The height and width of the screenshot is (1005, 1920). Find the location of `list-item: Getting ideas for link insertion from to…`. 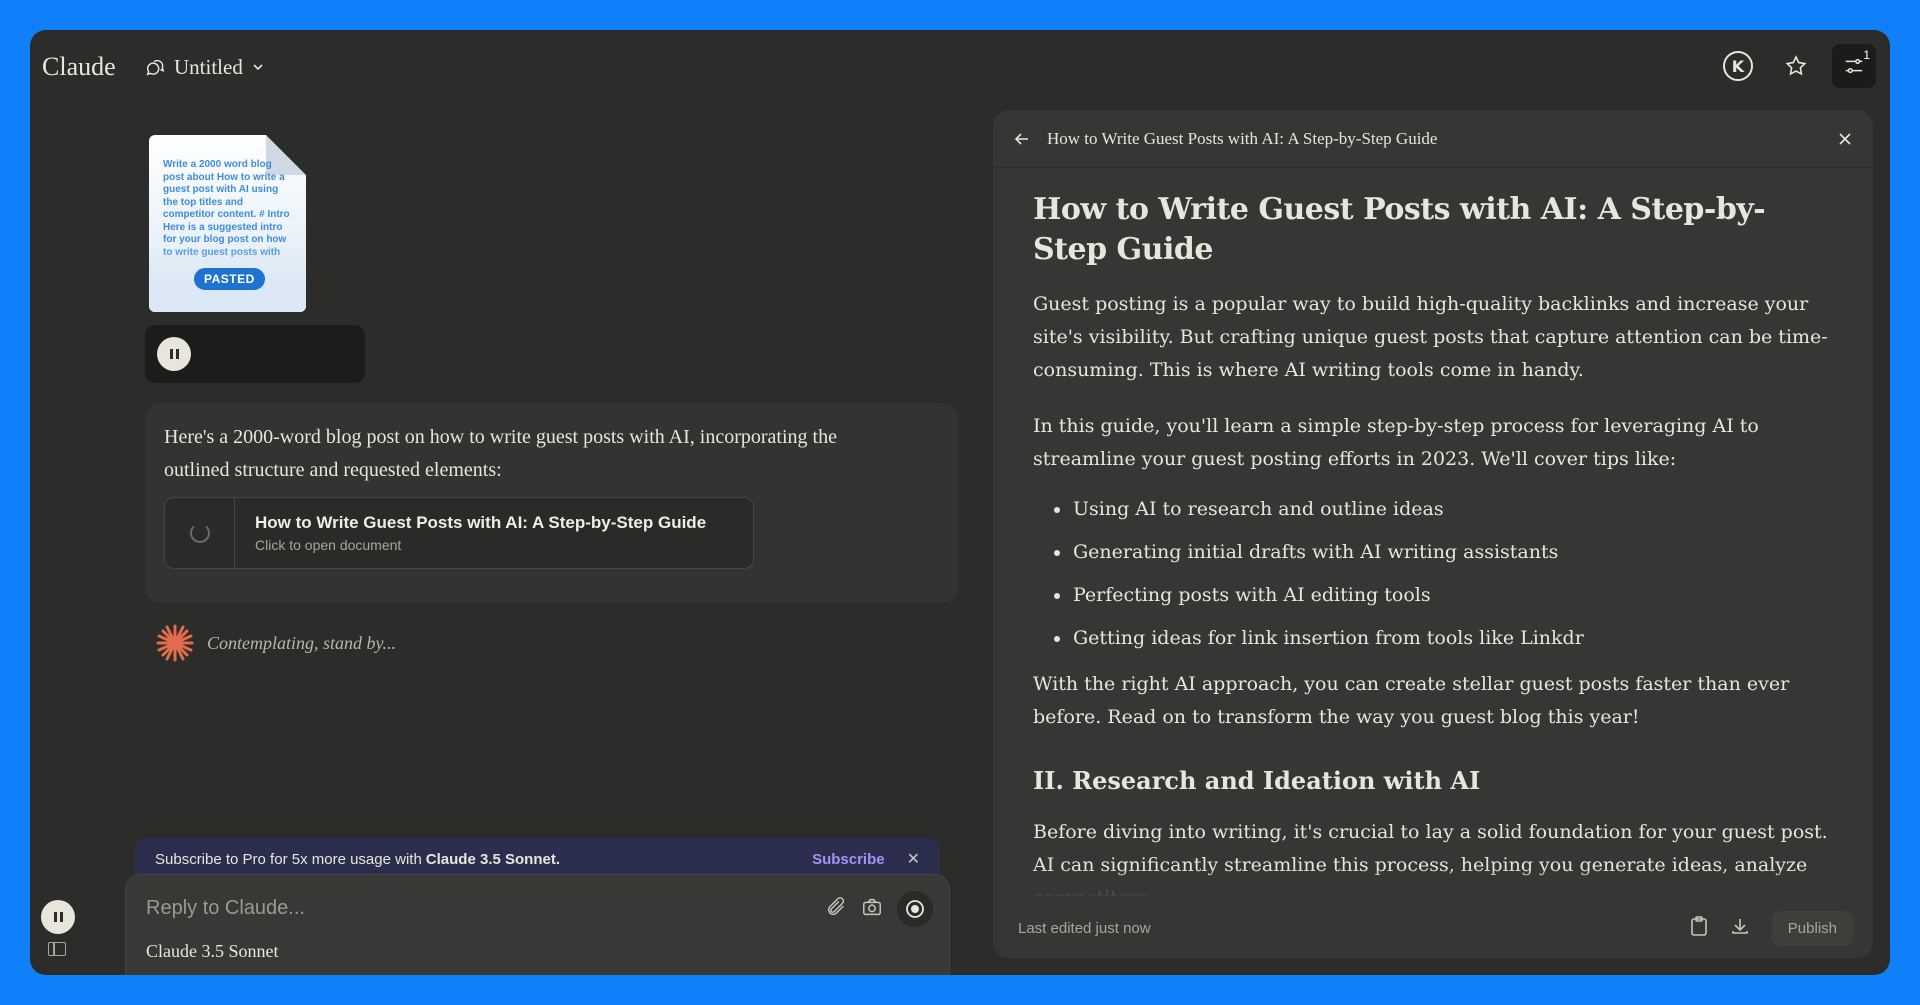

list-item: Getting ideas for link insertion from to… is located at coordinates (1433, 638).